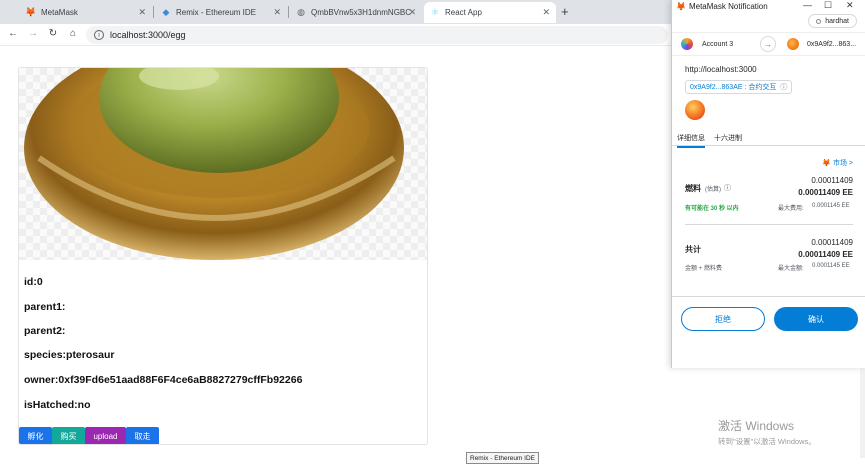  Describe the element at coordinates (718, 44) in the screenshot. I see `from-account: Account 3` at that location.